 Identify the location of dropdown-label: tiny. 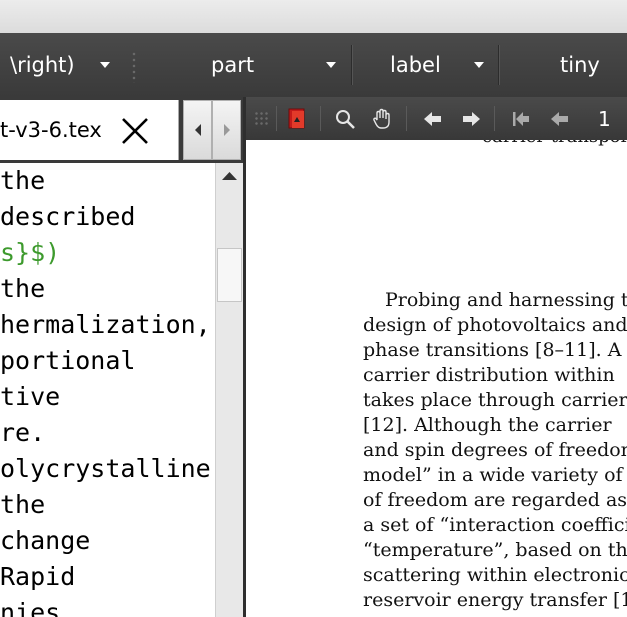
(580, 65).